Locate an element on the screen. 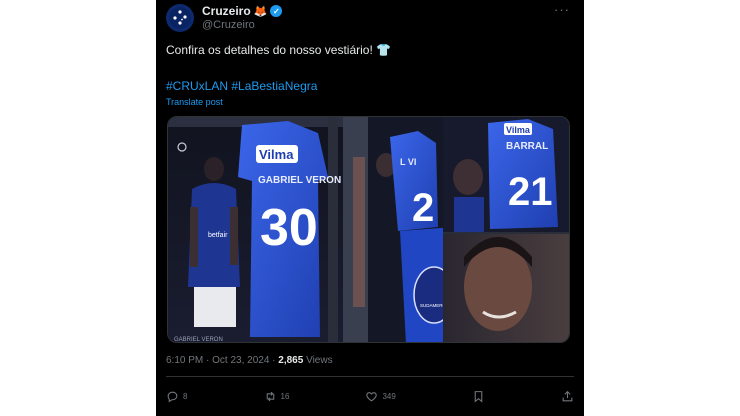 The height and width of the screenshot is (416, 740). fox-emoji: 🦊 is located at coordinates (260, 11).